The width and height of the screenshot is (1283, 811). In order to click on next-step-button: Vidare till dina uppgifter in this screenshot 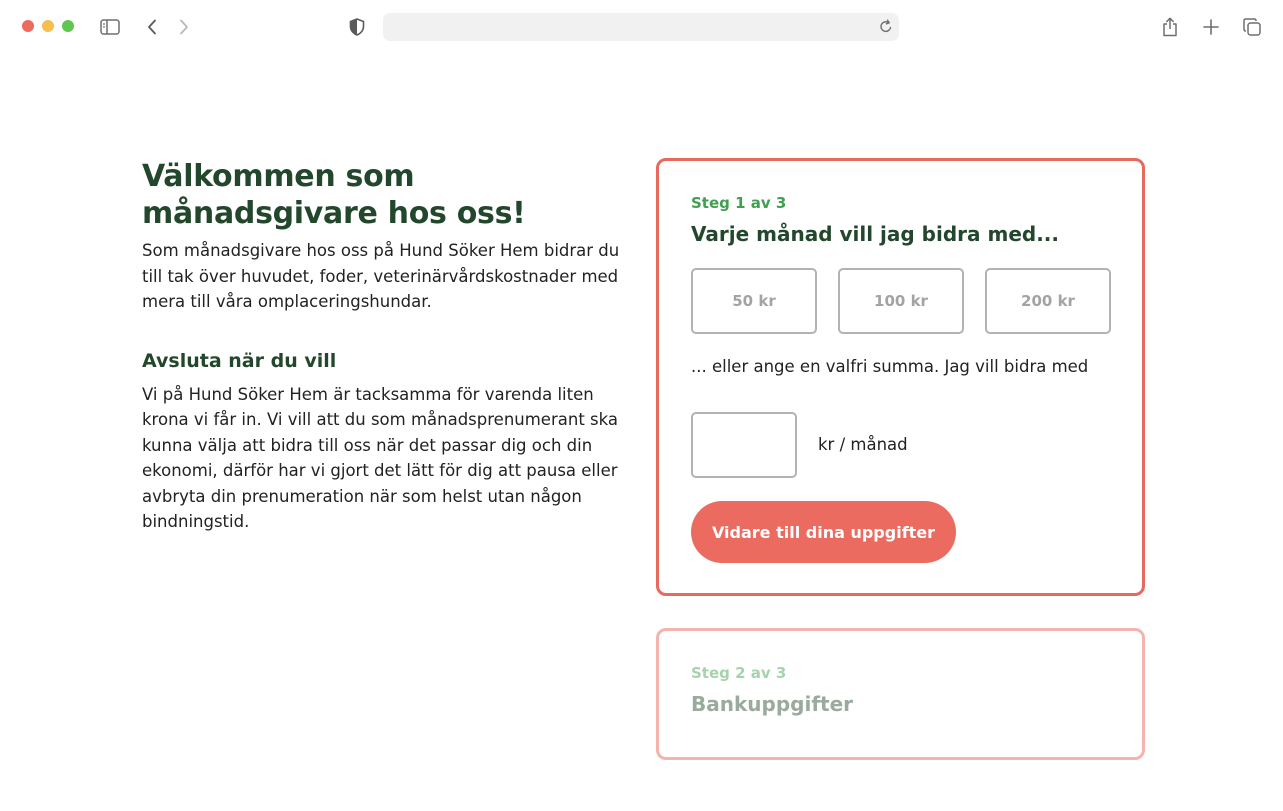, I will do `click(823, 532)`.